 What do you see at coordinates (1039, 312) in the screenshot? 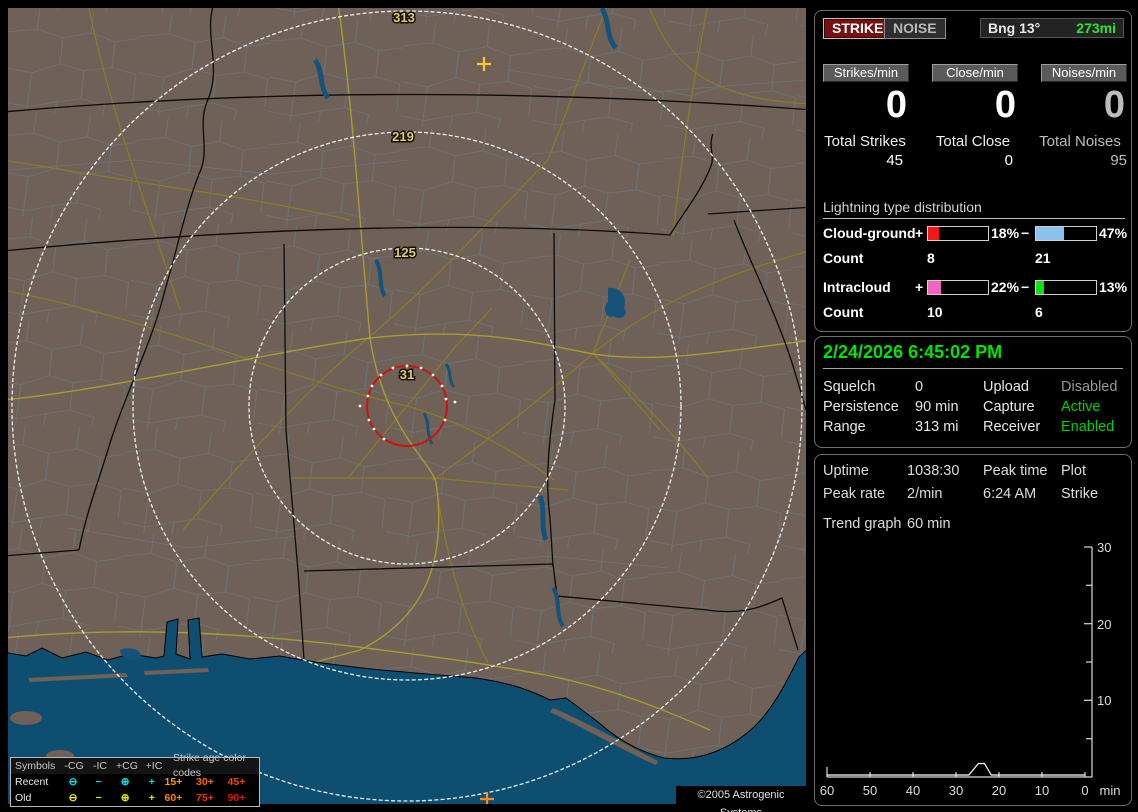
I see `neg-ic-count: 6` at bounding box center [1039, 312].